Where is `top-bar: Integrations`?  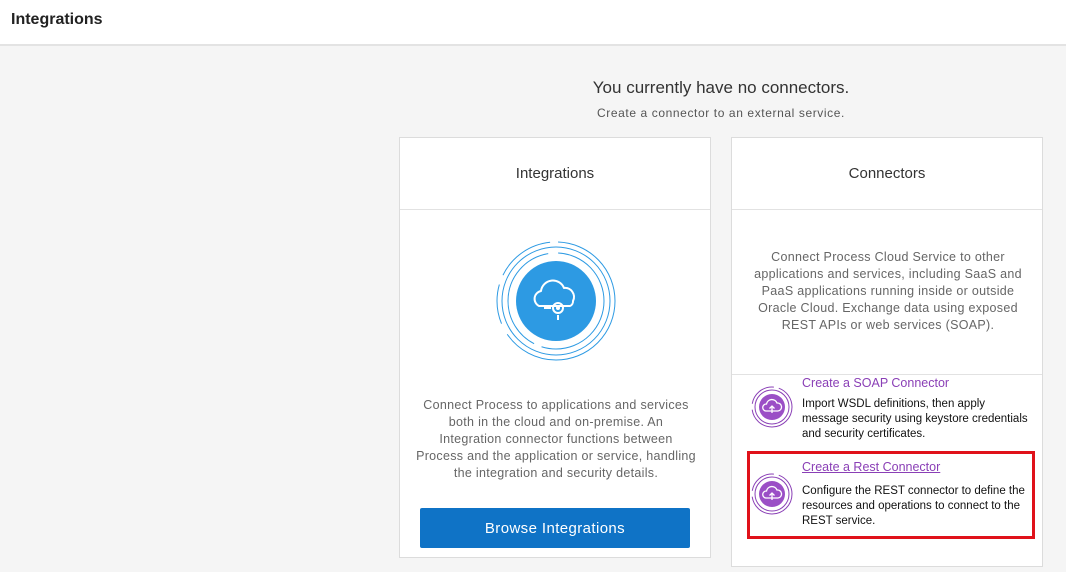
top-bar: Integrations is located at coordinates (533, 23).